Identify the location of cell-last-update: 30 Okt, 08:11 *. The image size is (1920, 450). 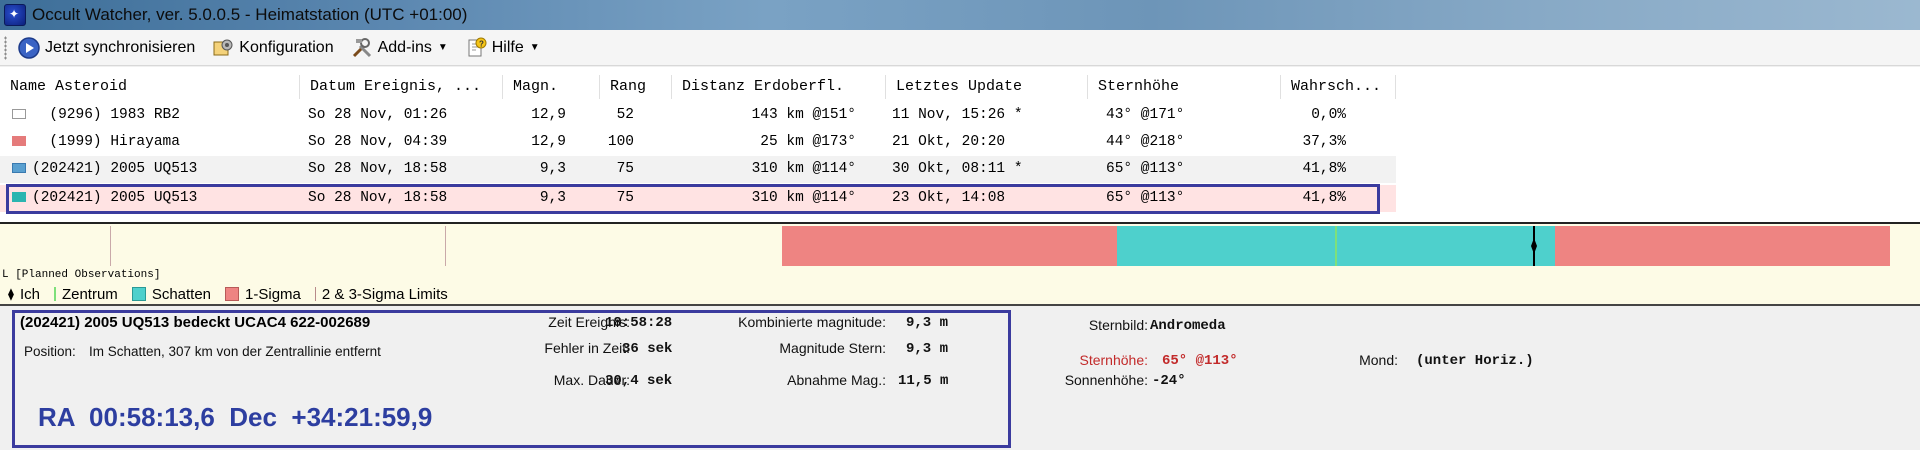
(957, 169).